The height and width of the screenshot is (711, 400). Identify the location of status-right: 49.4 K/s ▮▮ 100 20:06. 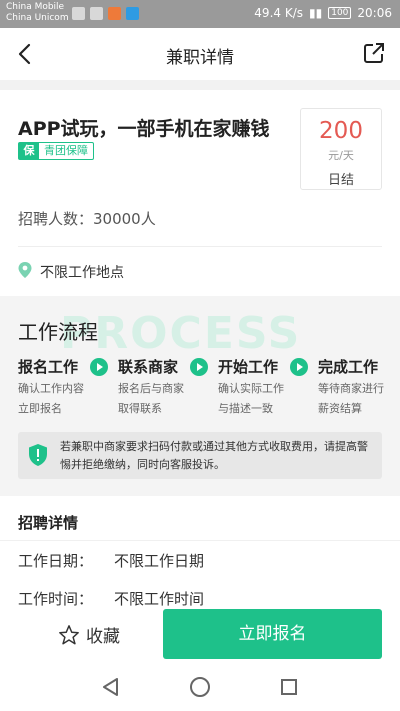
(323, 13).